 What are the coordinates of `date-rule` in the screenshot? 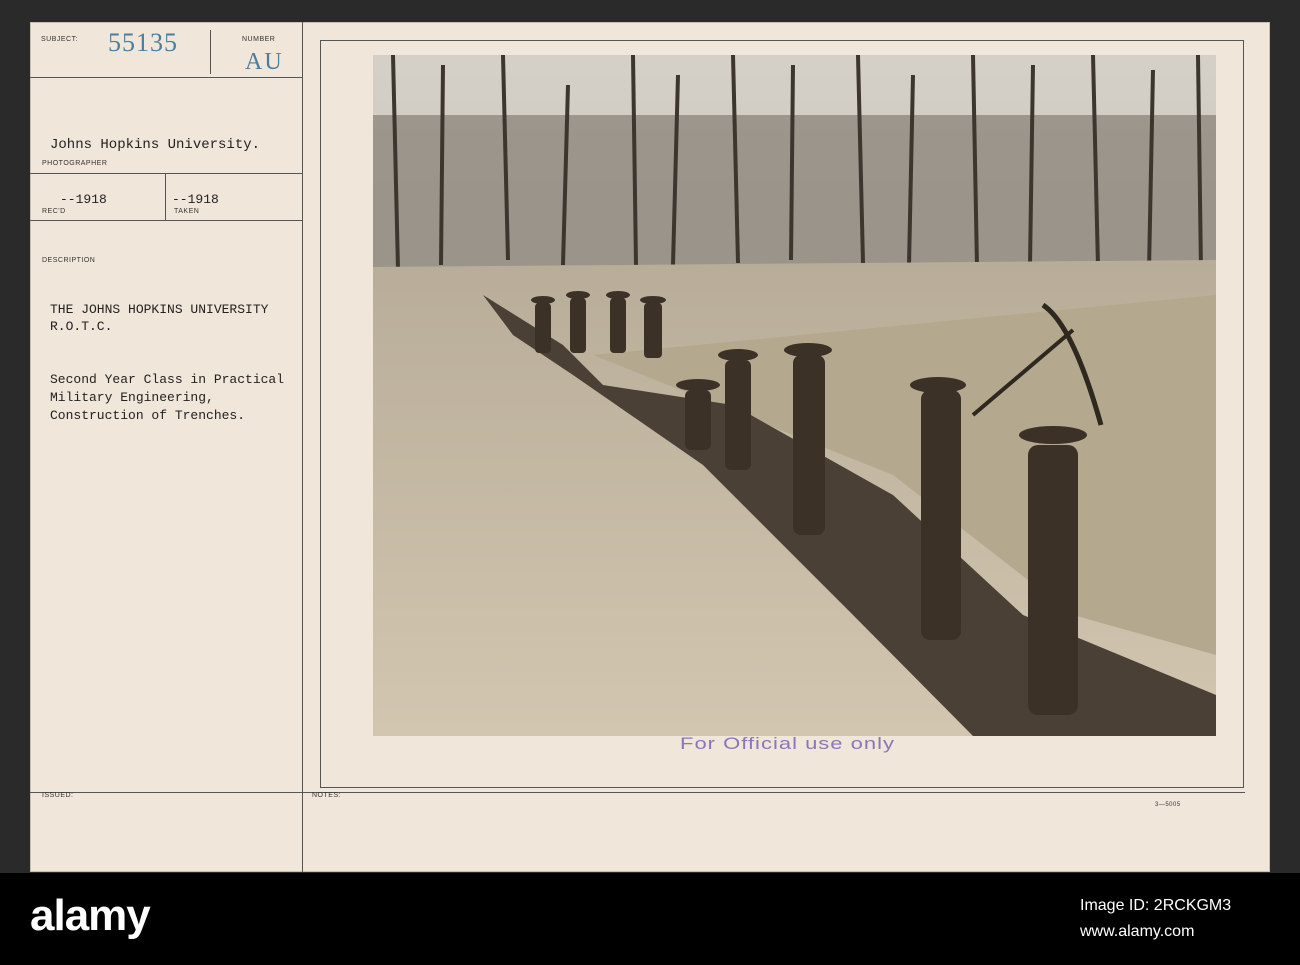 It's located at (166, 220).